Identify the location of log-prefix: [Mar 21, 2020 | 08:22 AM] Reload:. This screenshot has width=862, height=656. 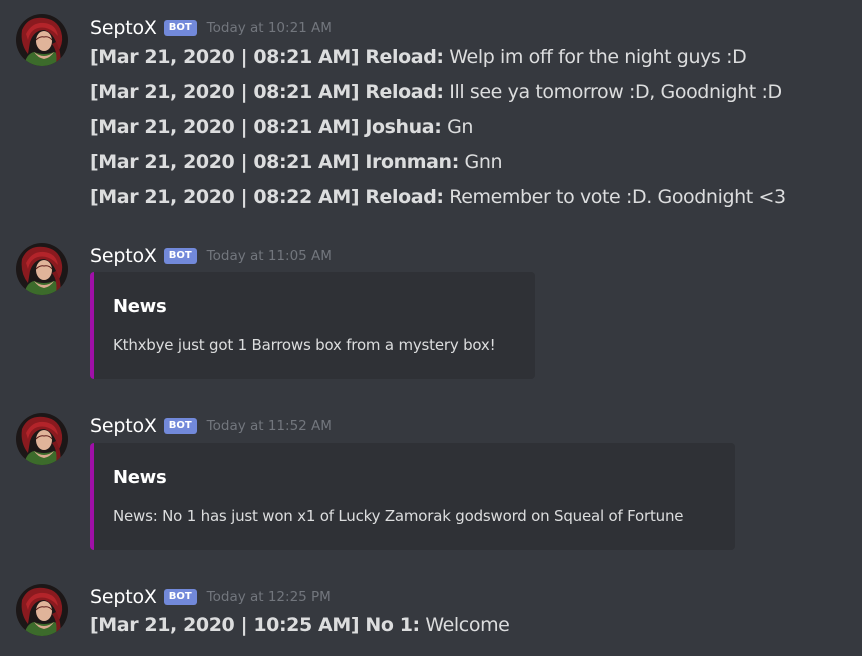
(267, 197).